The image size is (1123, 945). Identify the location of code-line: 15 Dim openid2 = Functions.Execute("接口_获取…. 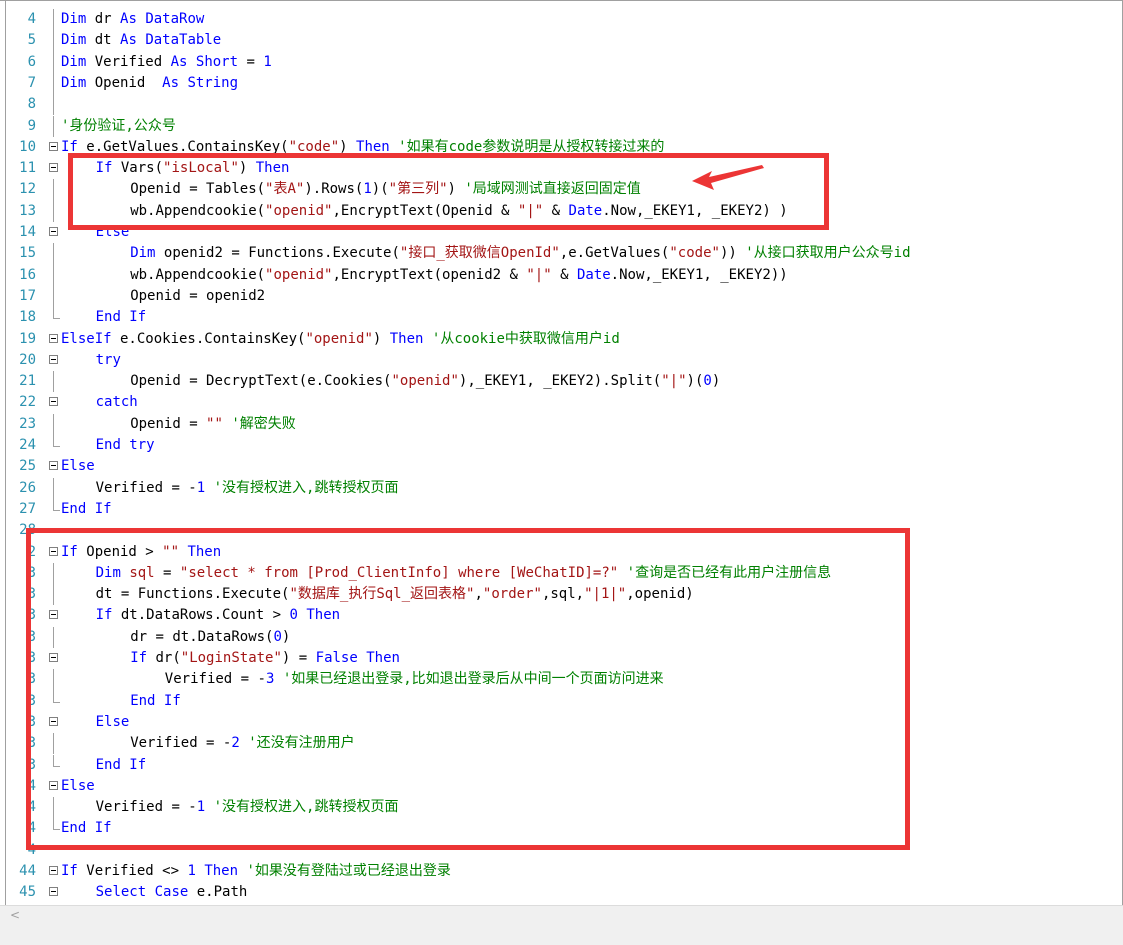
(561, 254).